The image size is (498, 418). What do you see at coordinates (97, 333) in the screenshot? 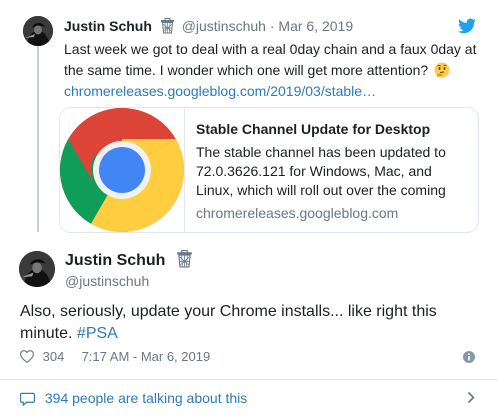
I see `hashtag-link: #PSA` at bounding box center [97, 333].